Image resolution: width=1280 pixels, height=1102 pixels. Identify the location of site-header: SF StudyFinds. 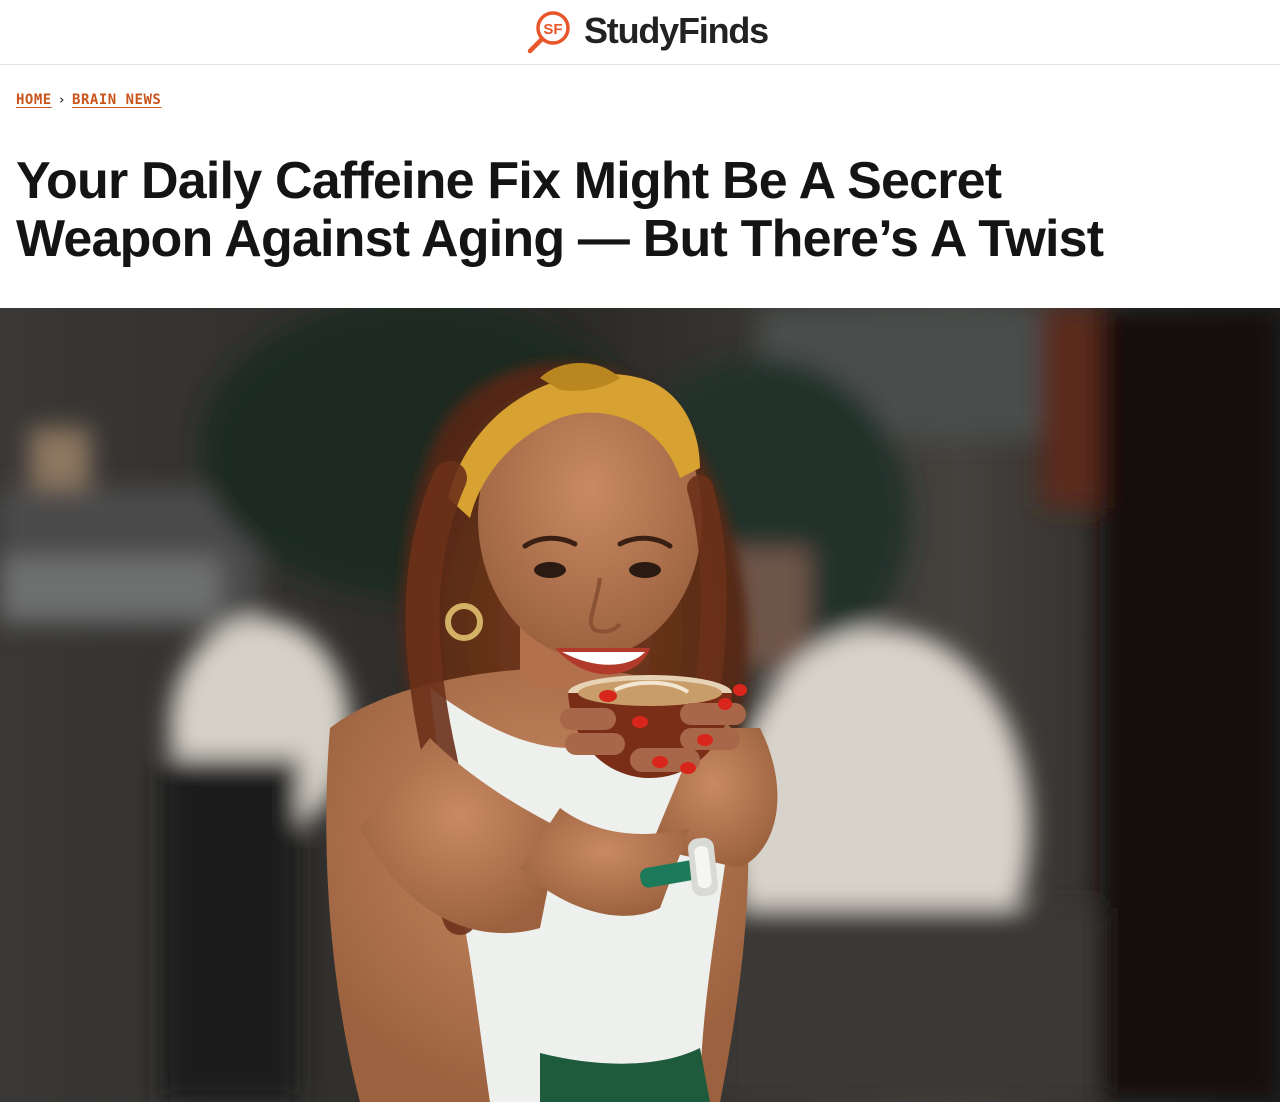
(640, 32).